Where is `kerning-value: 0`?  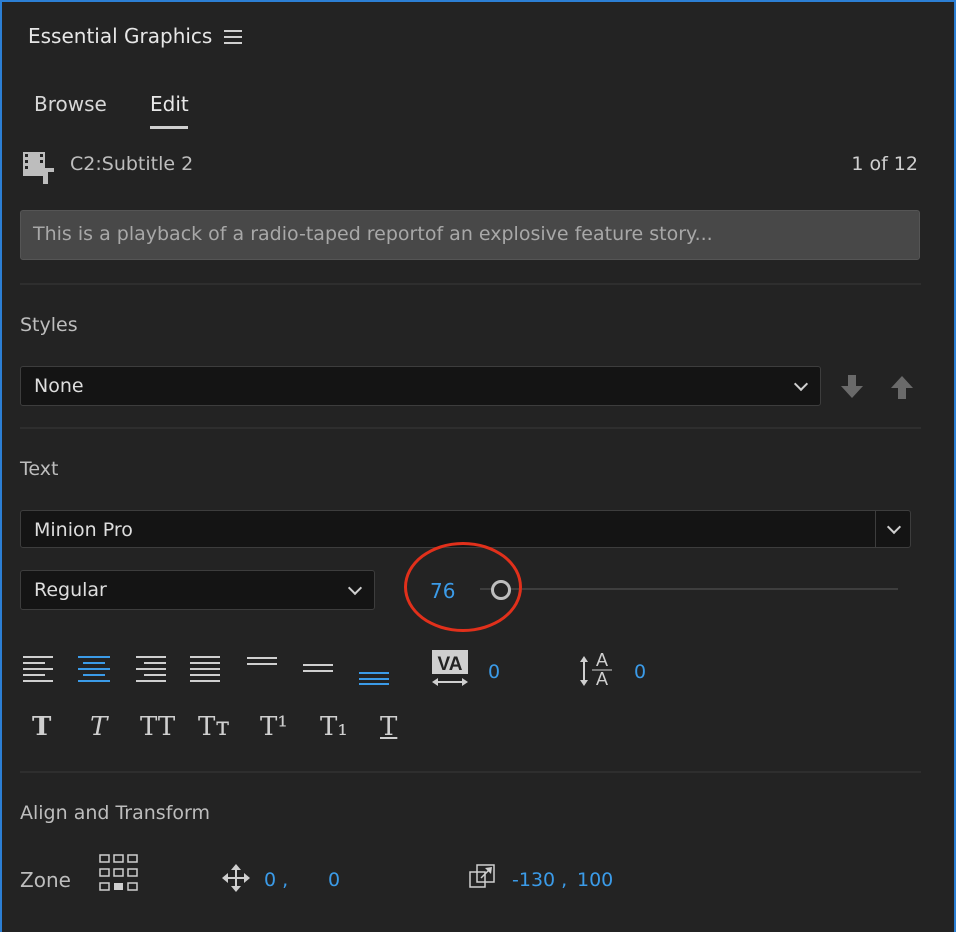
kerning-value: 0 is located at coordinates (494, 672).